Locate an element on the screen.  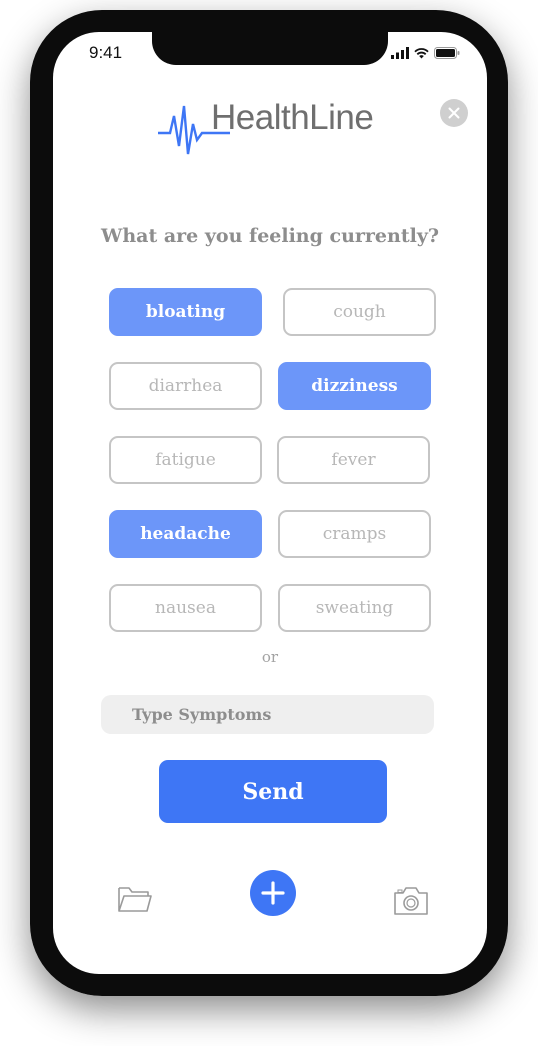
symptom-chip-bloating: bloating is located at coordinates (185, 312).